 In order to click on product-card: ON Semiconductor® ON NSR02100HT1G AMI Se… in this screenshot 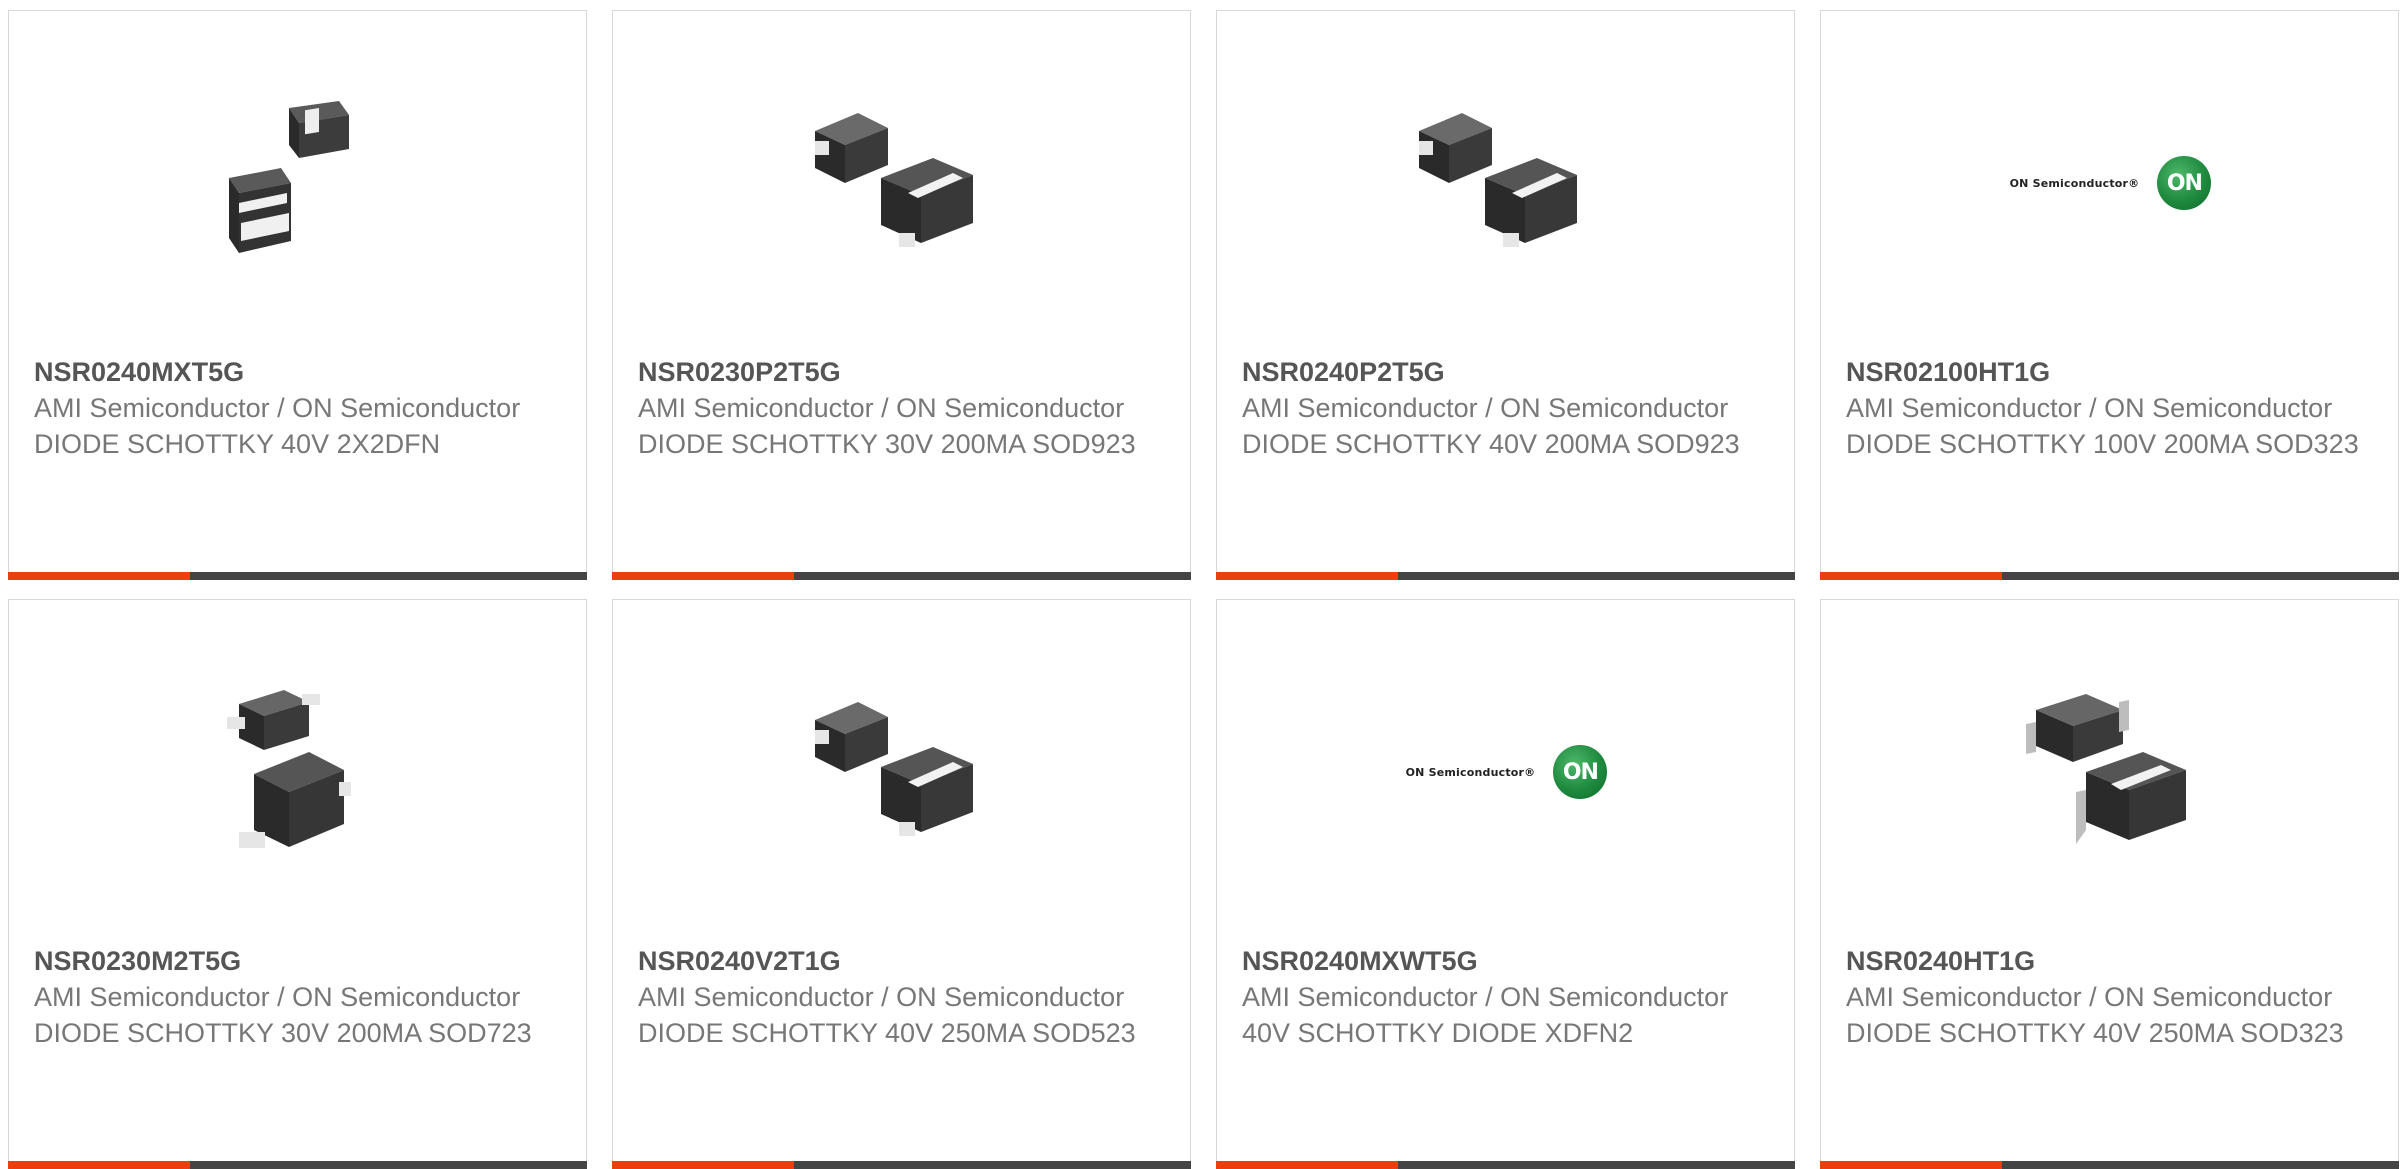, I will do `click(2109, 295)`.